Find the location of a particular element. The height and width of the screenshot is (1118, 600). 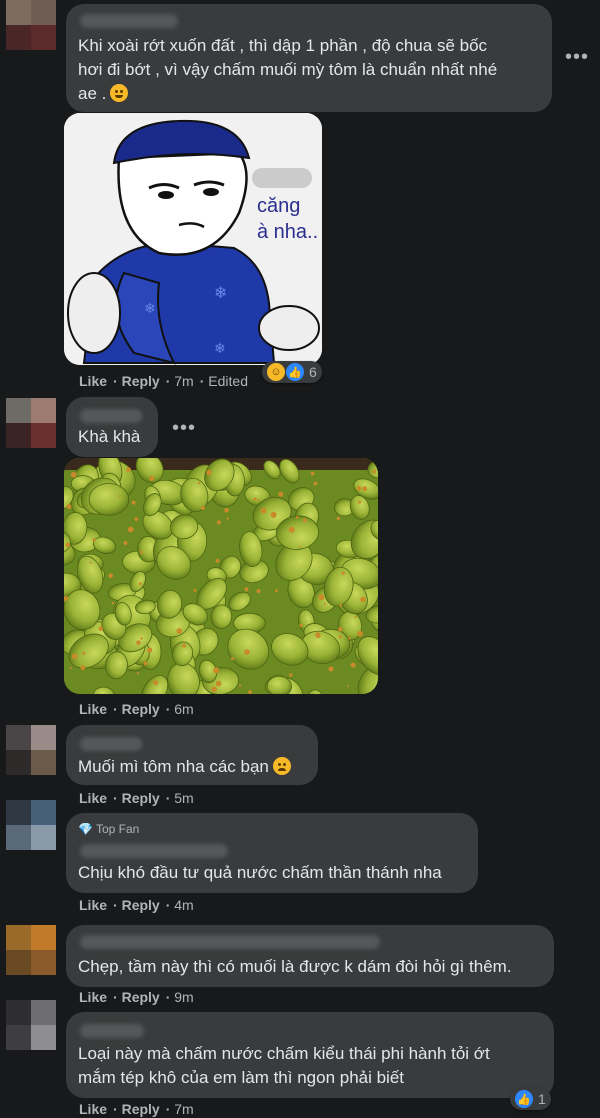

comment-actions: Like · Reply · 6m is located at coordinates (136, 709).